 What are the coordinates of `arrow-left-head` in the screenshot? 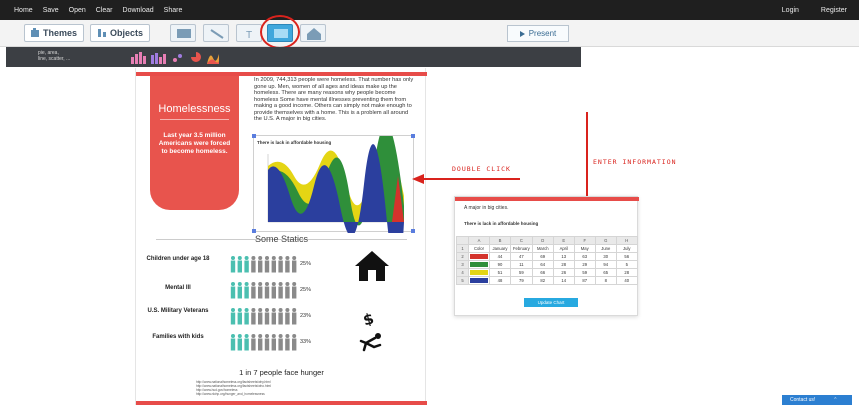 It's located at (418, 179).